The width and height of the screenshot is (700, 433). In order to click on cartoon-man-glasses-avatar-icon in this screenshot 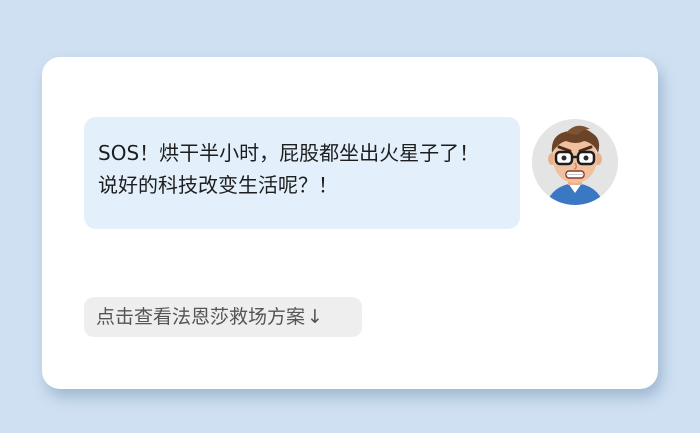, I will do `click(575, 162)`.